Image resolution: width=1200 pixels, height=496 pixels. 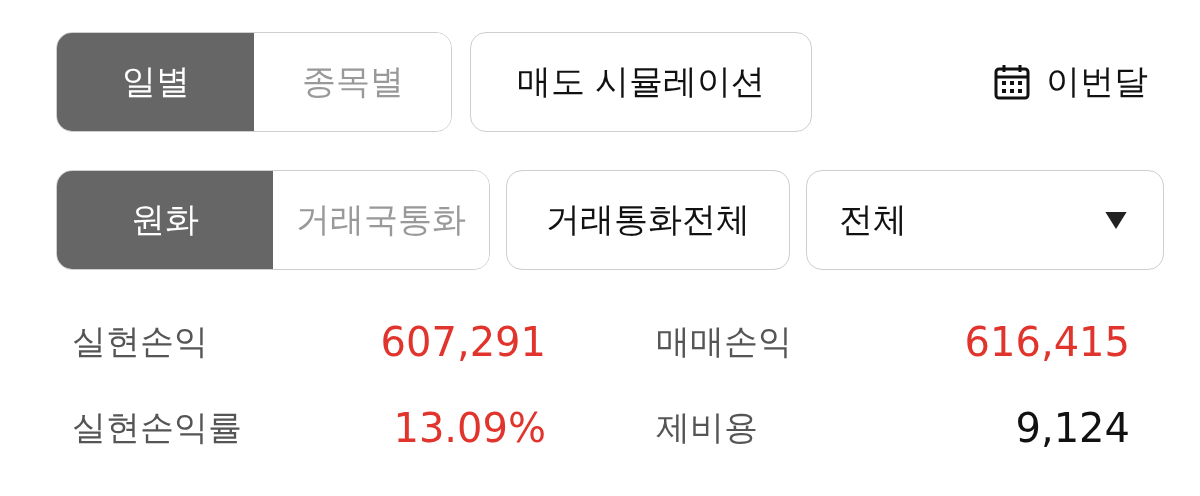 What do you see at coordinates (157, 427) in the screenshot?
I see `summary-label: 실현손익률` at bounding box center [157, 427].